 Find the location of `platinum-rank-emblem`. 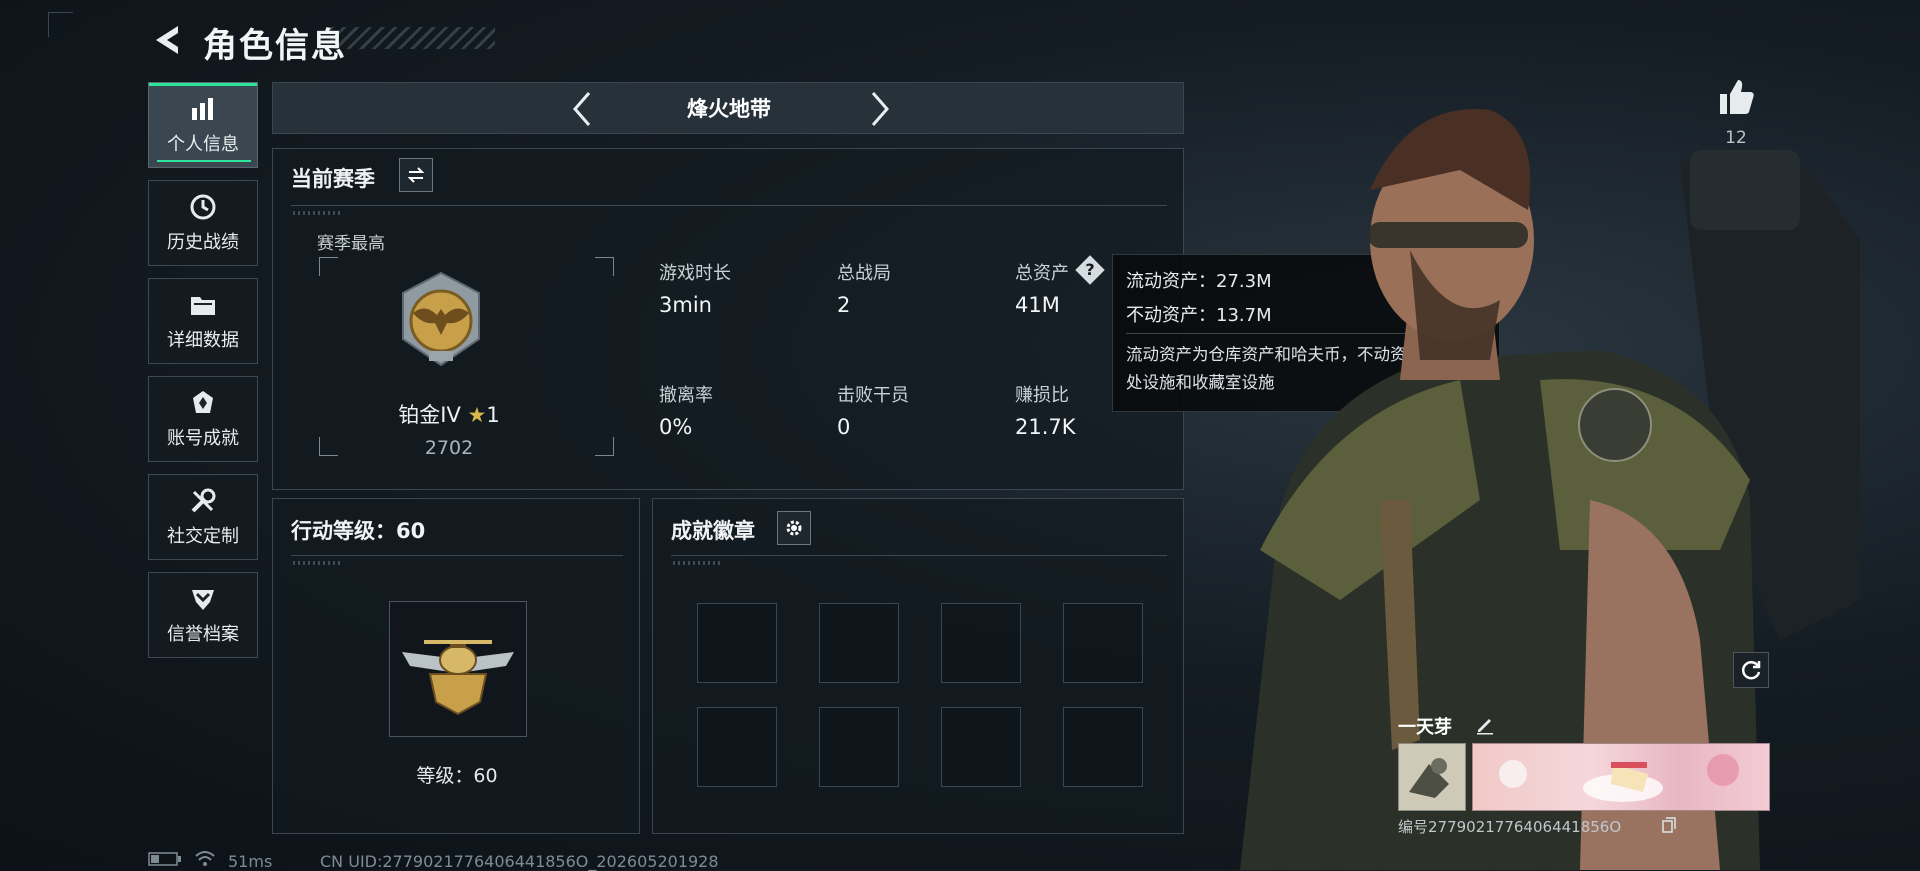

platinum-rank-emblem is located at coordinates (441, 319).